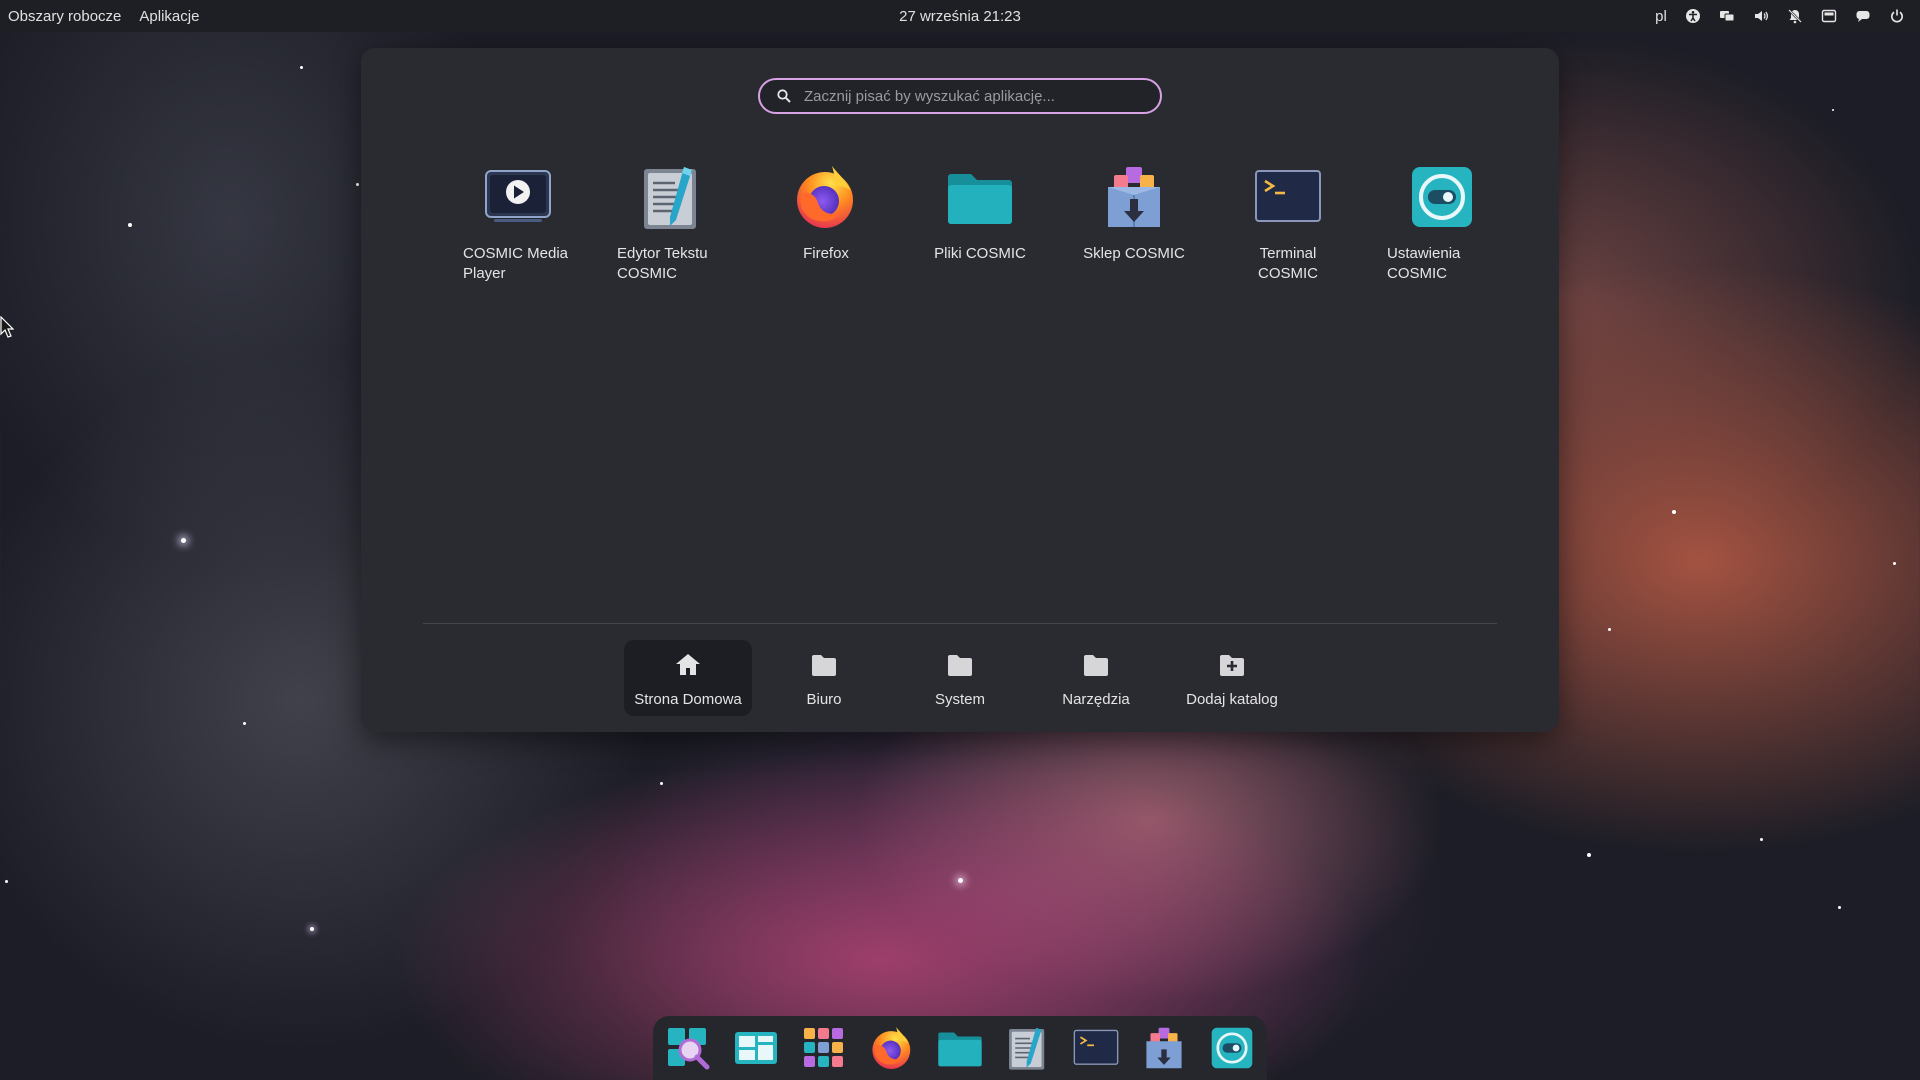 The image size is (1920, 1080). I want to click on clock: 27 września 21:23, so click(960, 16).